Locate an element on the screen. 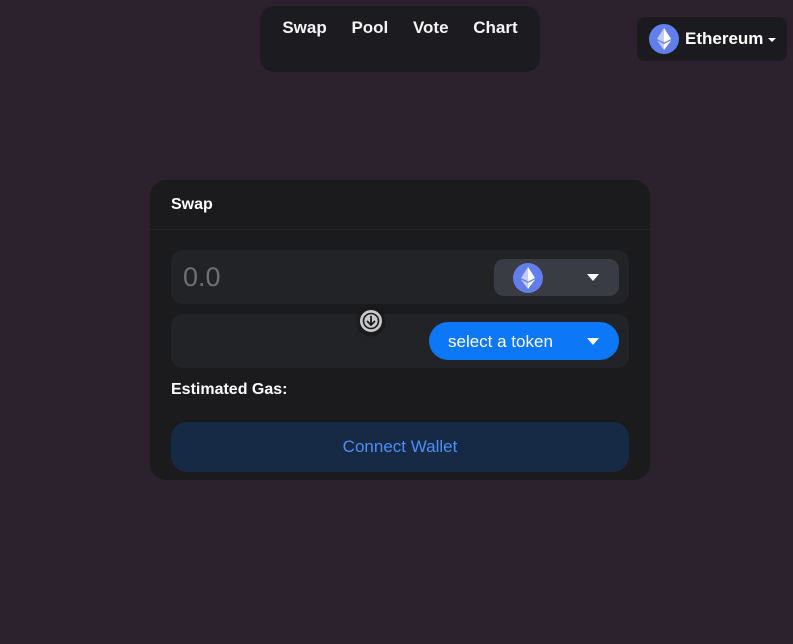  network-selector: Ethereum is located at coordinates (712, 39).